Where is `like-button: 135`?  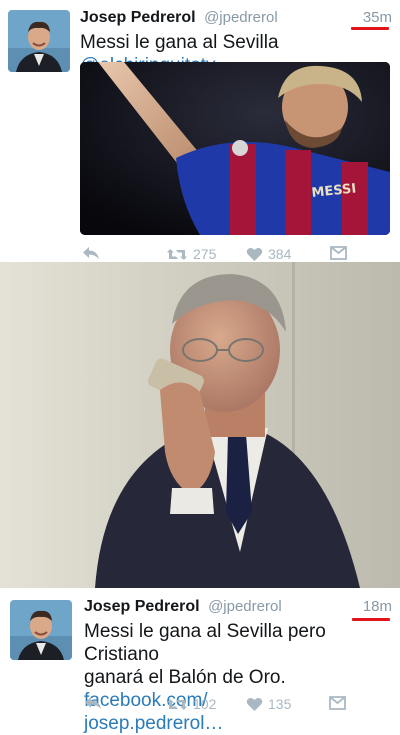
like-button: 135 is located at coordinates (268, 704).